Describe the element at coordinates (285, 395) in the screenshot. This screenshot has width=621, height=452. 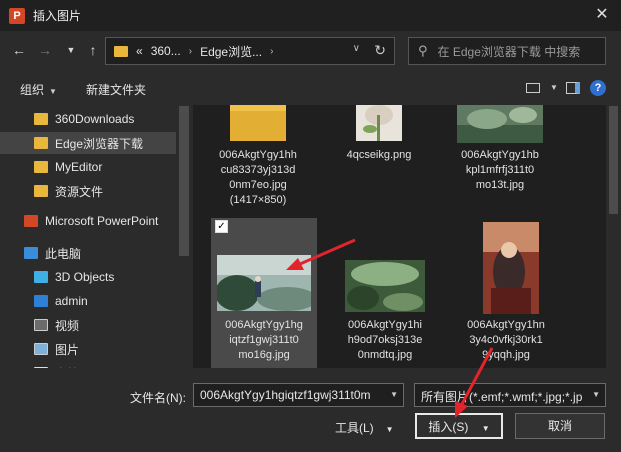
I see `filename-value: 006AkgtYgy1hgiqtzf1gwj311t0m` at that location.